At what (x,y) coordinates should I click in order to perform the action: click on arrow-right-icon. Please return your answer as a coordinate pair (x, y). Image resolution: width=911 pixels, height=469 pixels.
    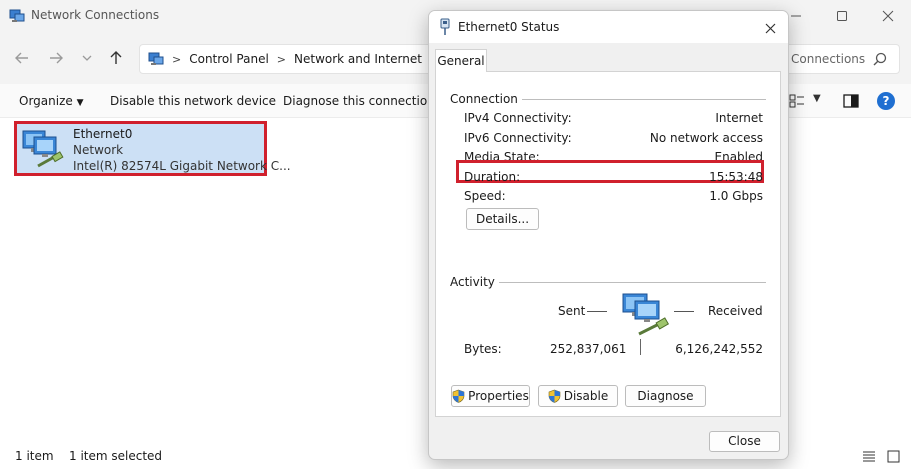
    Looking at the image, I should click on (56, 58).